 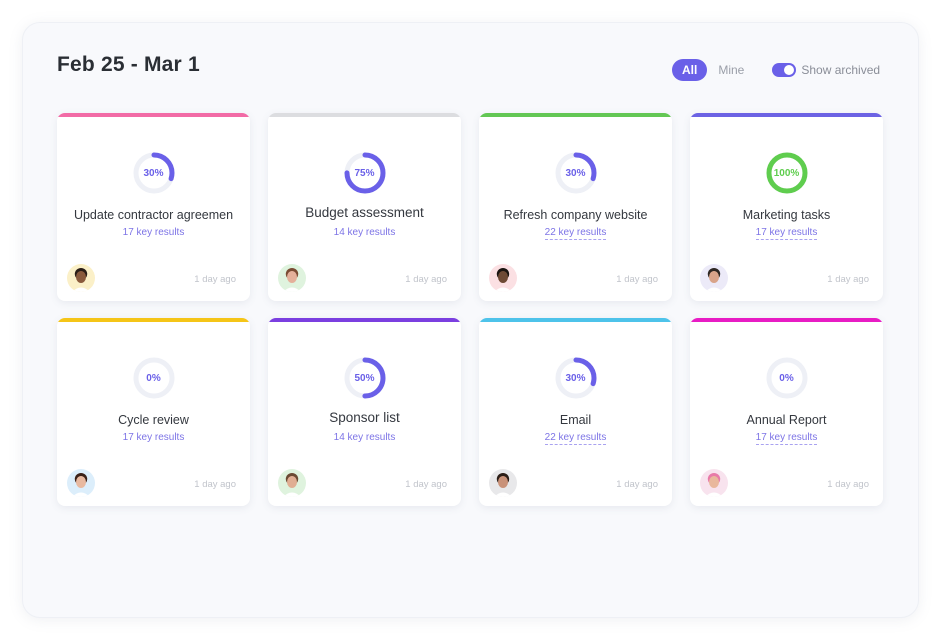 I want to click on show-archived-label: Show archived, so click(x=841, y=70).